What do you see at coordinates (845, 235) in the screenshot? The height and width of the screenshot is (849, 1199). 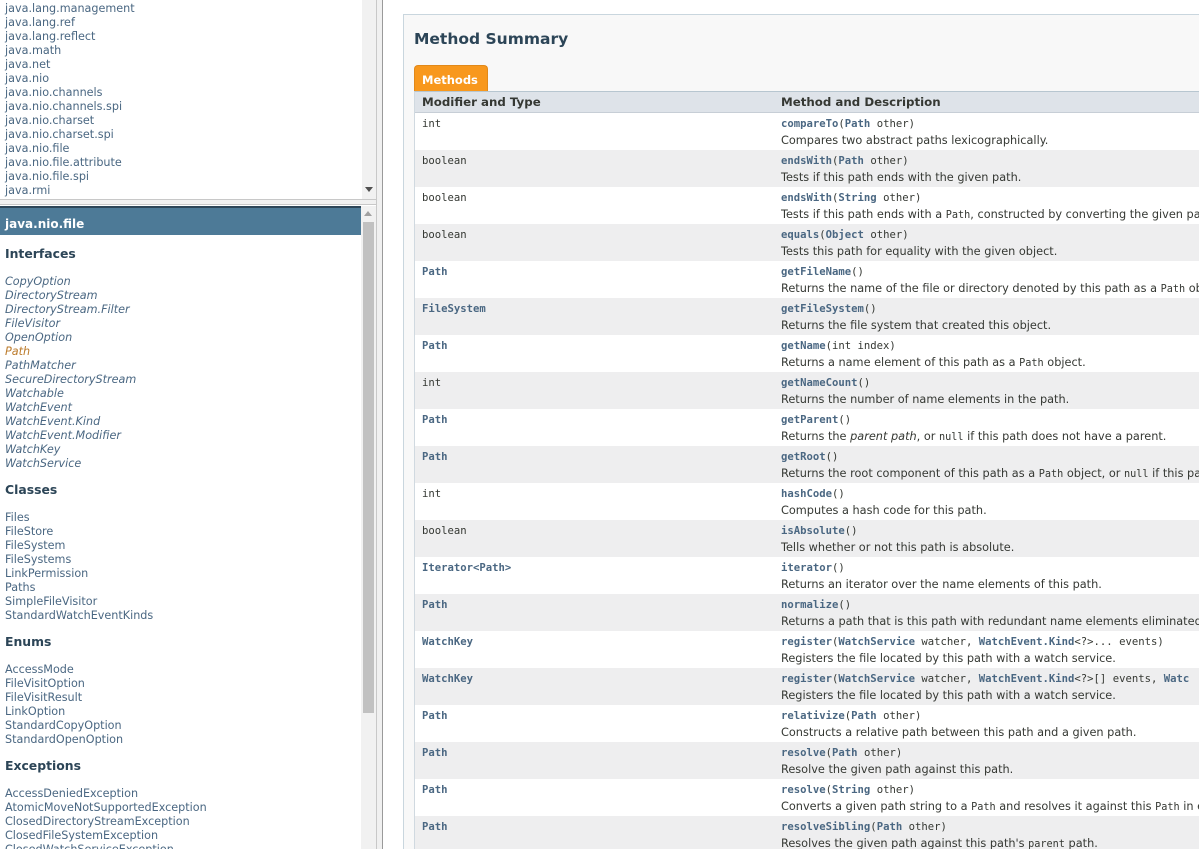 I see `param-type-link: Object` at bounding box center [845, 235].